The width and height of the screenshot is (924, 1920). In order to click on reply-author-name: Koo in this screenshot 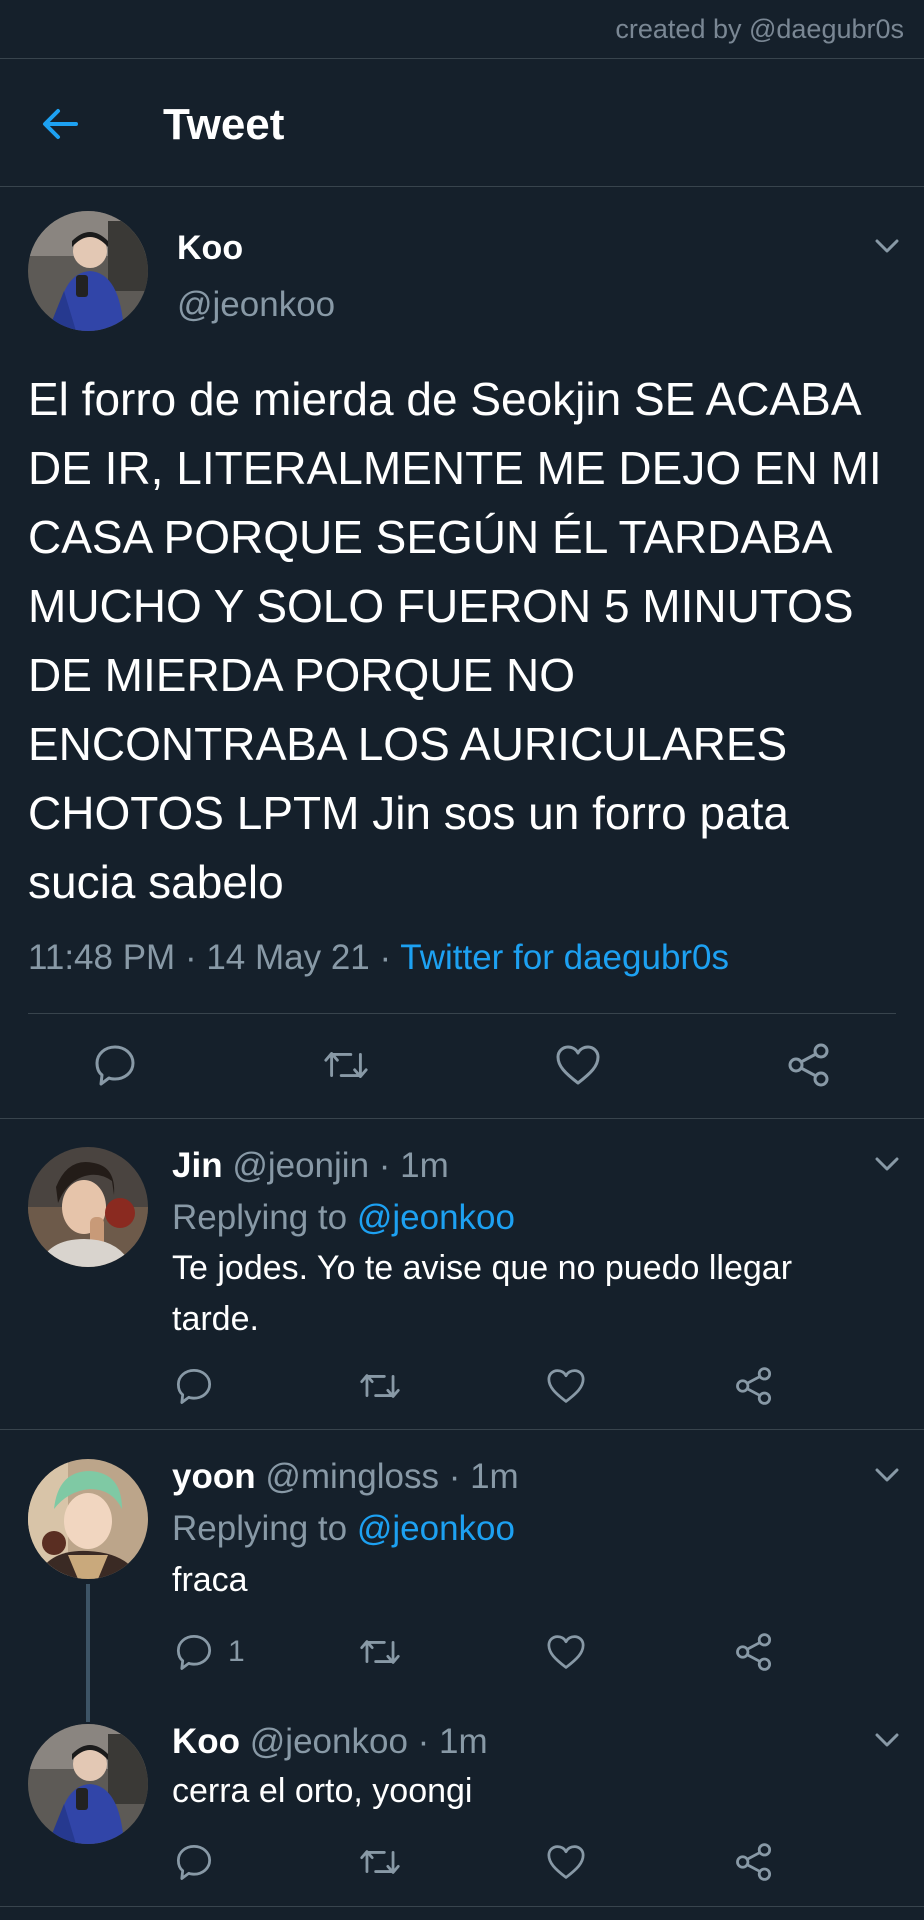, I will do `click(206, 1741)`.